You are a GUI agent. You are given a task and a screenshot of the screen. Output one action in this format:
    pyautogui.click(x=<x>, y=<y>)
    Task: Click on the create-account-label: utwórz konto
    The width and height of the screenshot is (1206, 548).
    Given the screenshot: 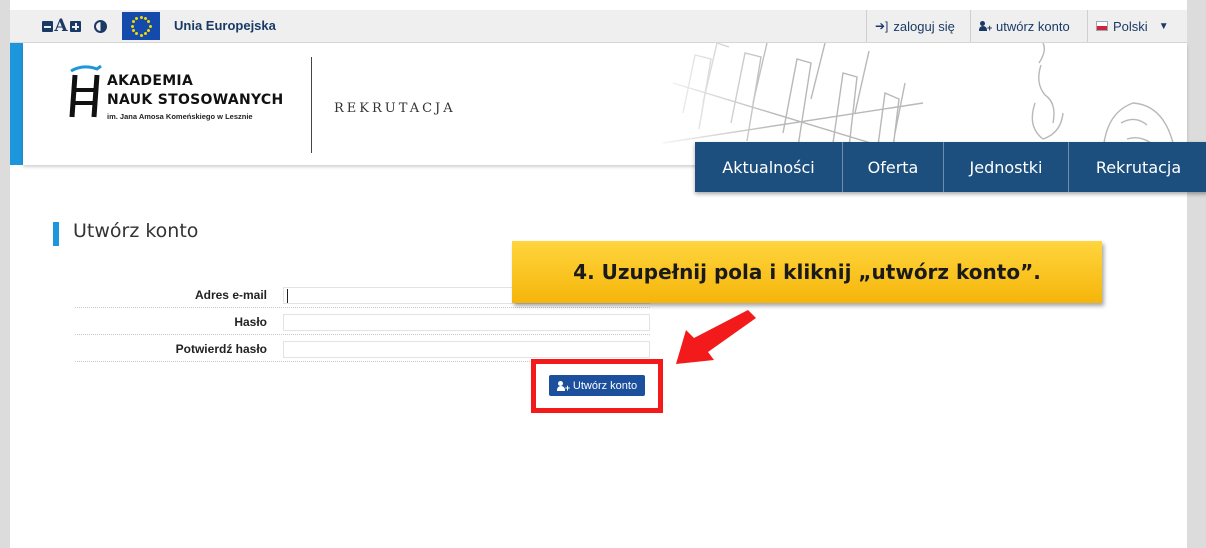 What is the action you would take?
    pyautogui.click(x=1033, y=26)
    